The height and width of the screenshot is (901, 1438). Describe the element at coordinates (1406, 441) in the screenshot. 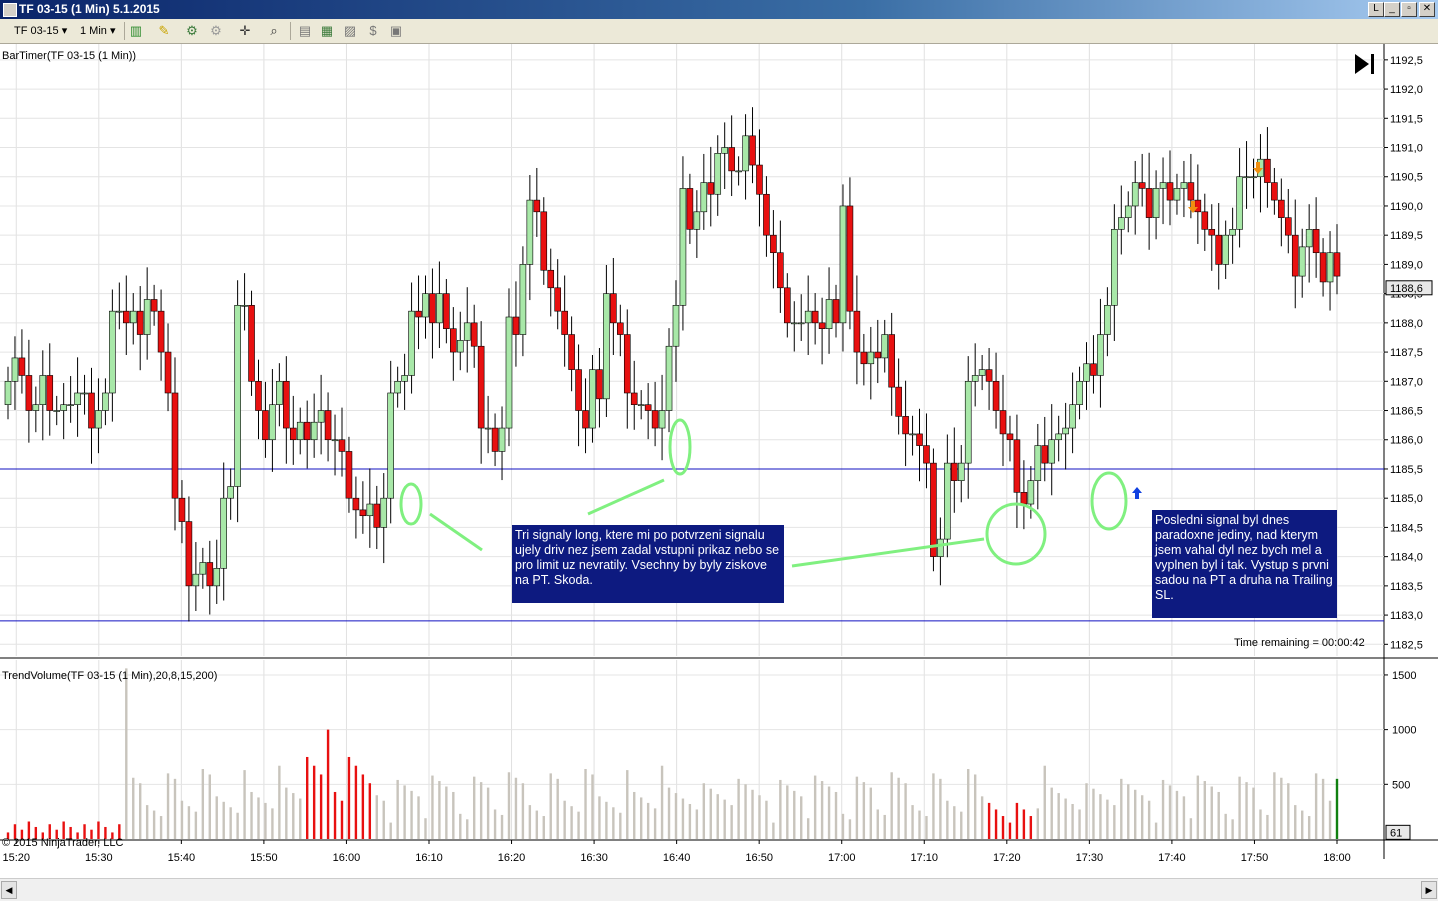

I see `y-tick-label: 1186,0` at that location.